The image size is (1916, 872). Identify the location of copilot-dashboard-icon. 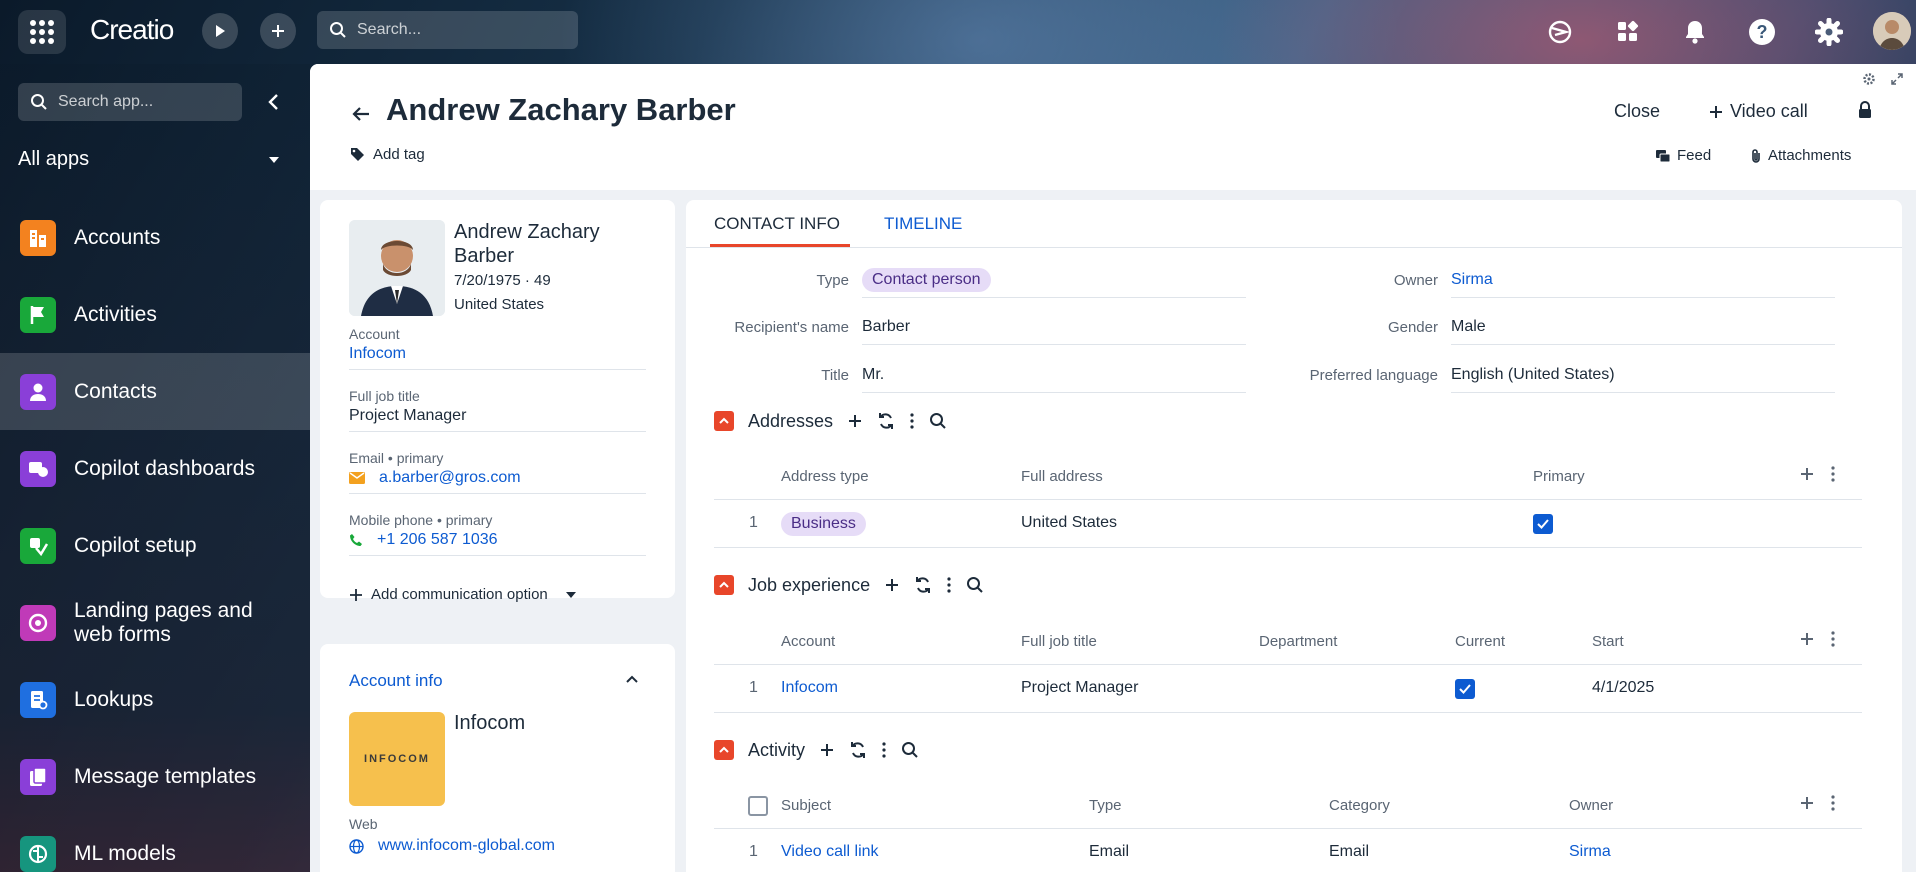
(38, 468).